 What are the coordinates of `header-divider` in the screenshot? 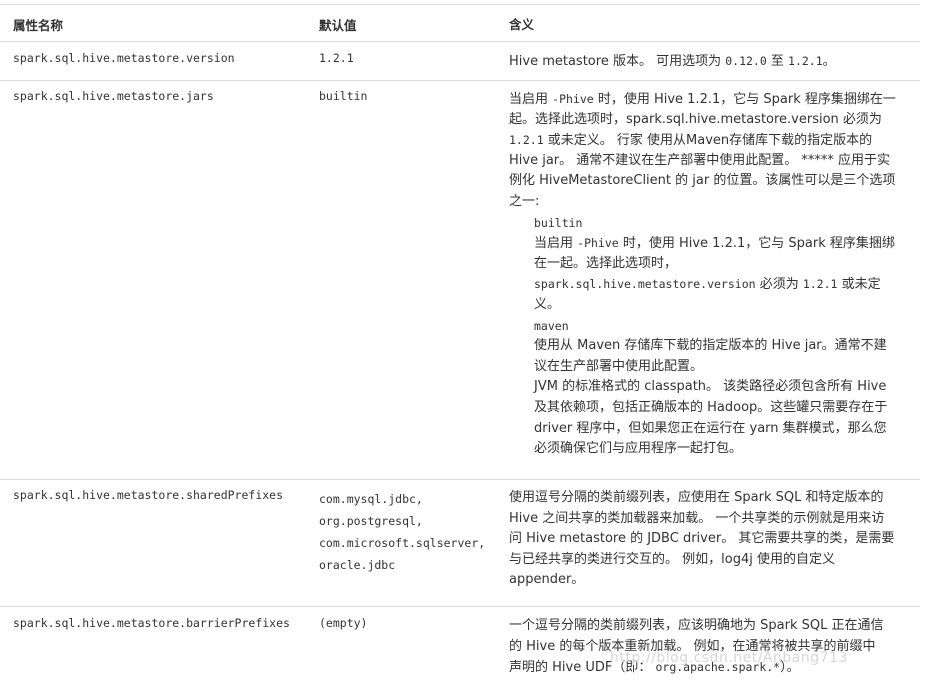 It's located at (460, 41).